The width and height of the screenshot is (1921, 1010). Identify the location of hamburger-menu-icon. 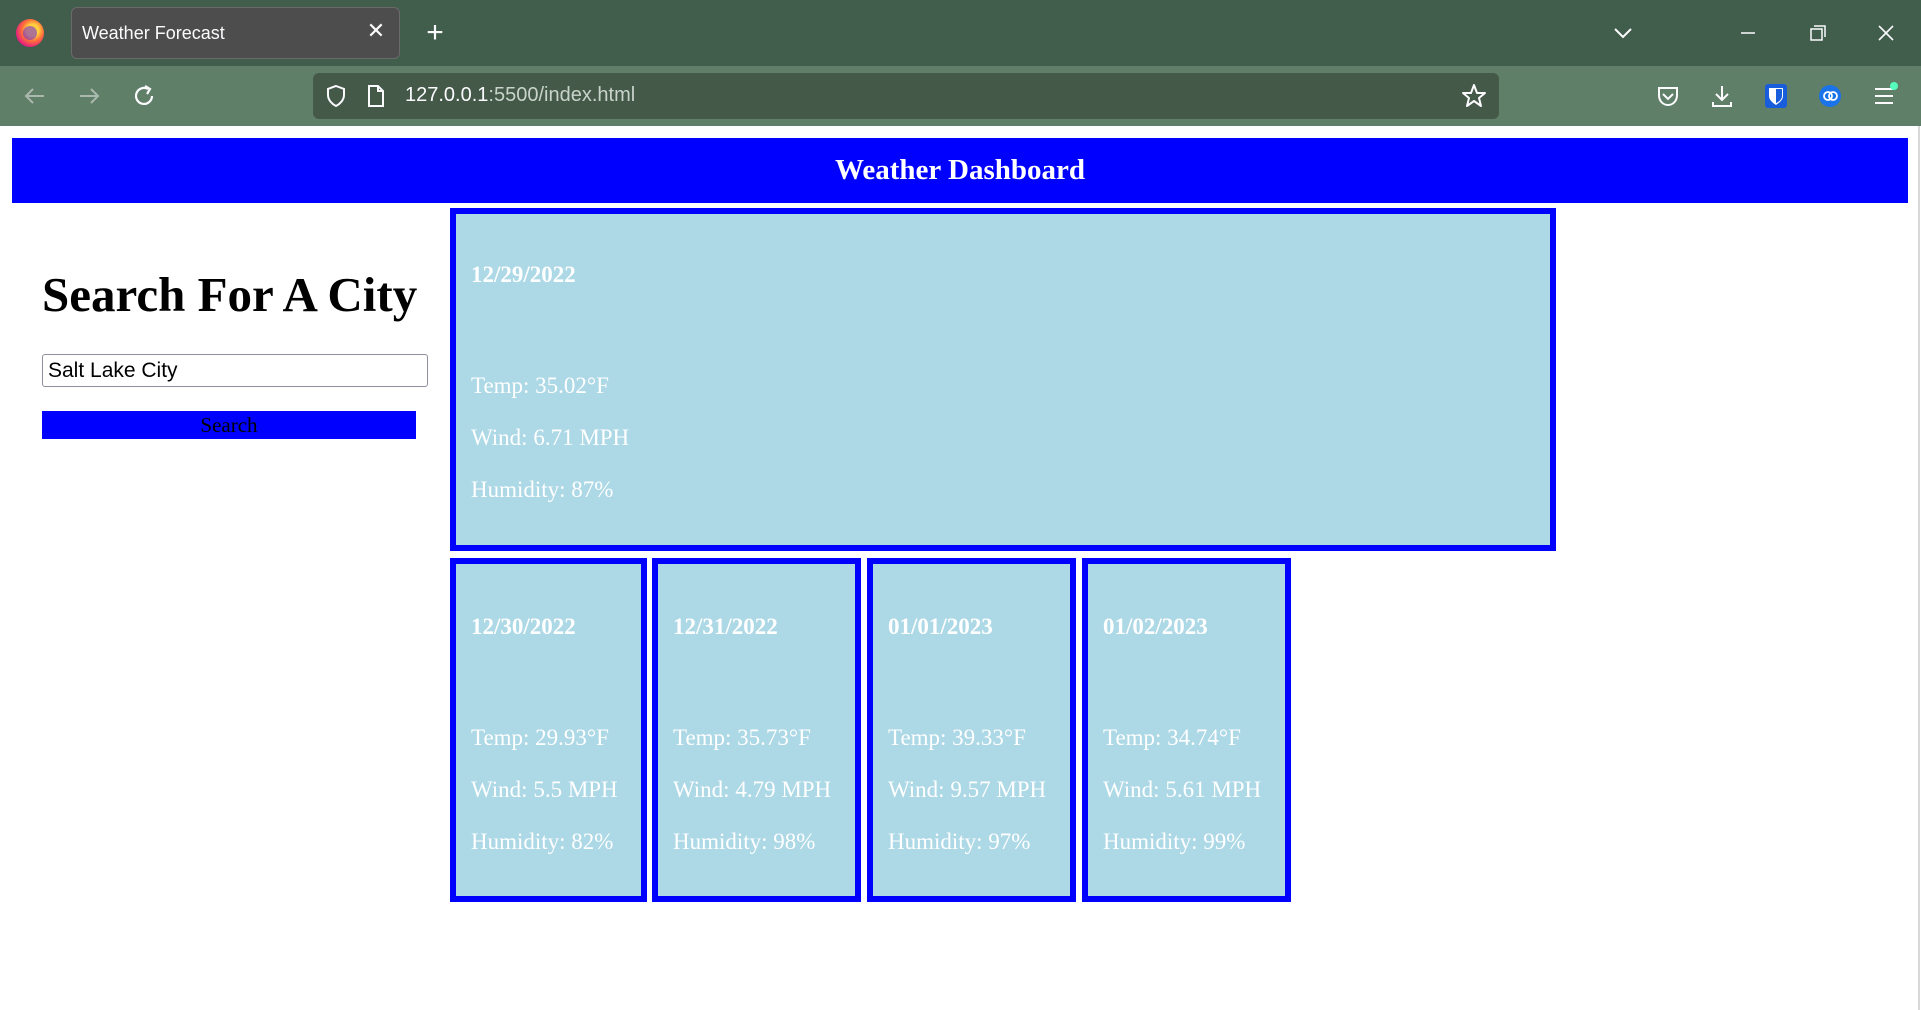
(1884, 96).